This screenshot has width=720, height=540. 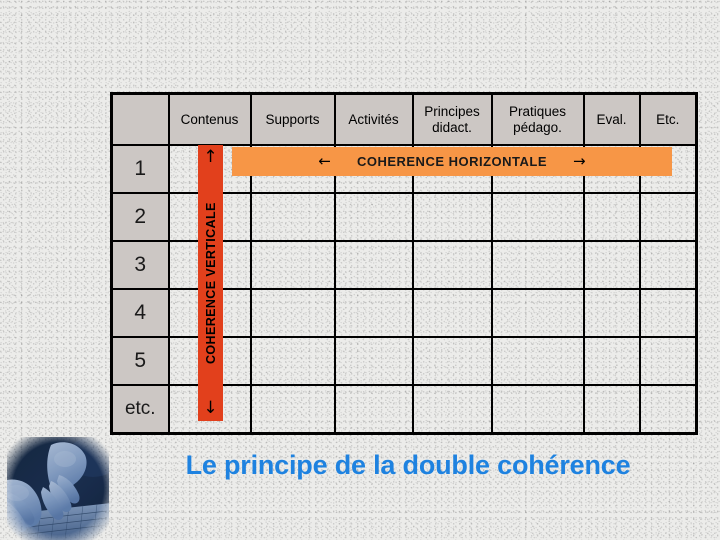 I want to click on column-header-principes-didactiques: Principes didact., so click(x=452, y=119).